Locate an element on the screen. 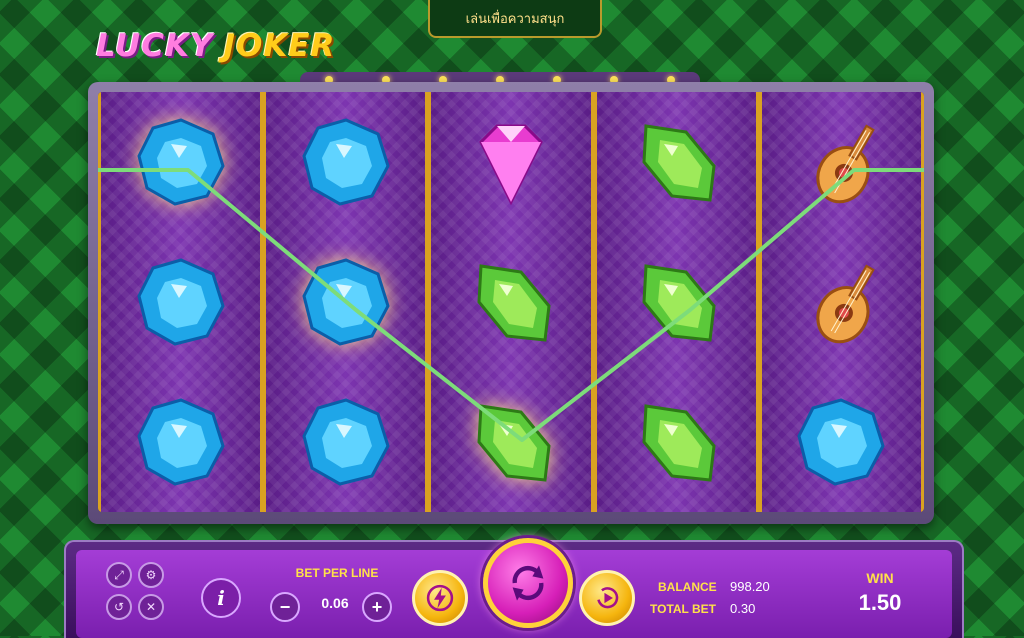  total-bet-label: TOTAL BET is located at coordinates (683, 609).